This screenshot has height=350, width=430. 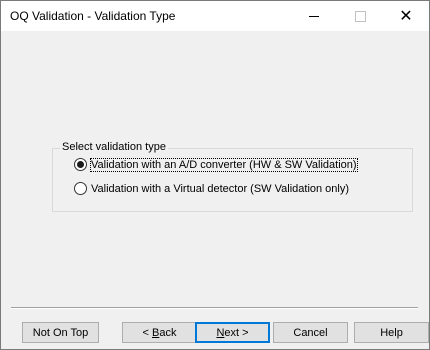 I want to click on not-on-top-button: Not On Top, so click(x=60, y=332).